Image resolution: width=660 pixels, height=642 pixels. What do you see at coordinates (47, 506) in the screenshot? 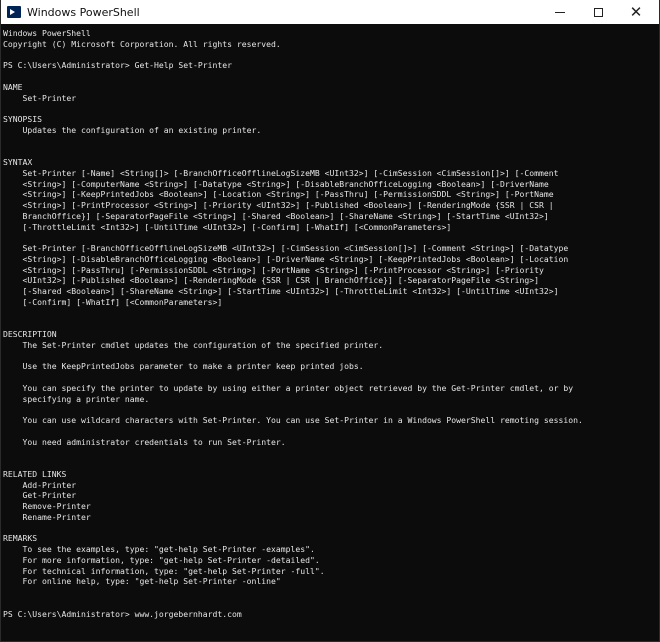
I see `console-line: Remove-Printer` at bounding box center [47, 506].